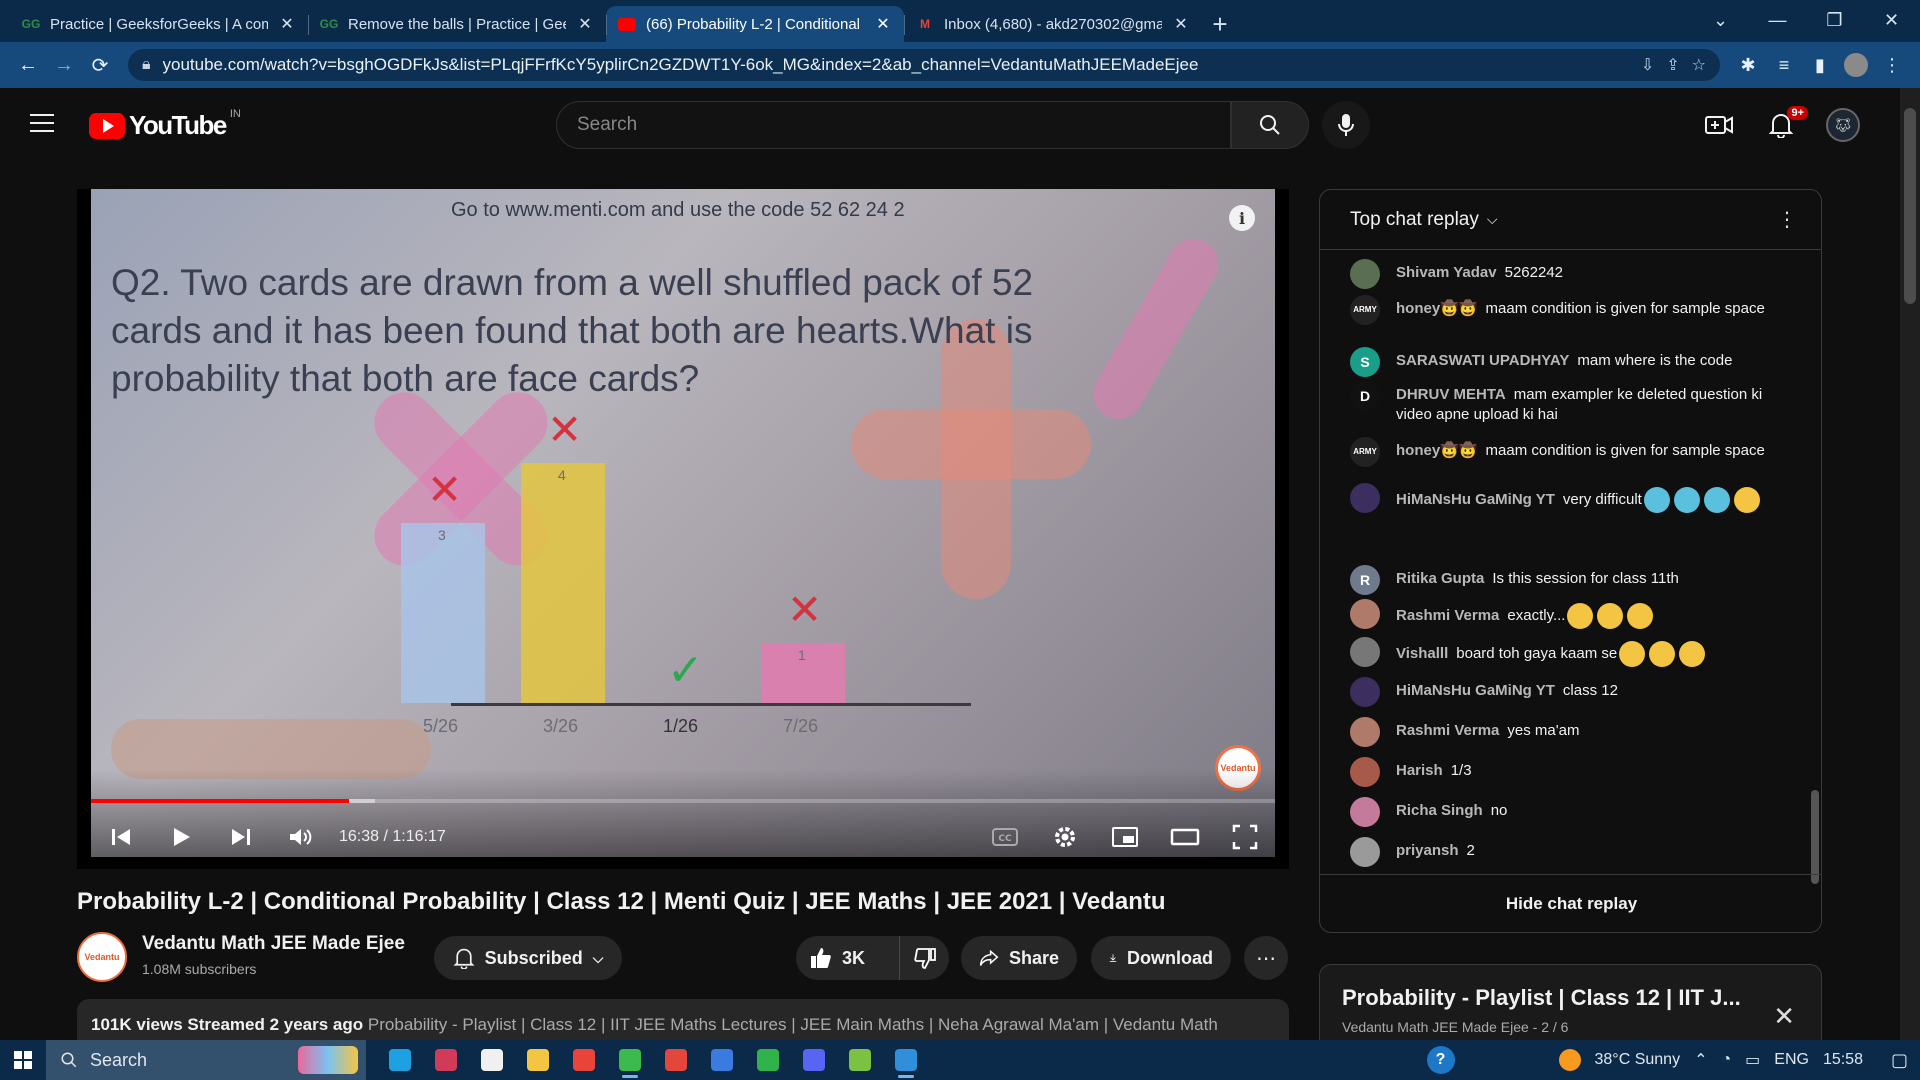  What do you see at coordinates (630, 1060) in the screenshot?
I see `chrome-taskbar-button` at bounding box center [630, 1060].